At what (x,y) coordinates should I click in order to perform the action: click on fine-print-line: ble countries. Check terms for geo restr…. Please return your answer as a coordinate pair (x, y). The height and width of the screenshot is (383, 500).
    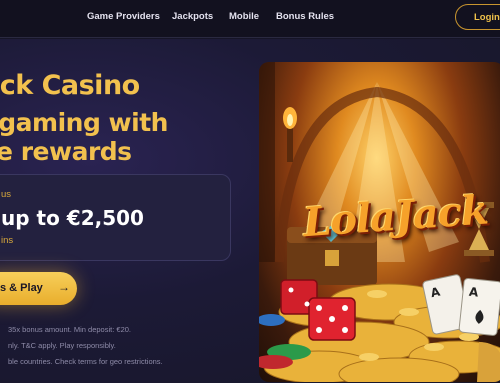
    Looking at the image, I should click on (85, 361).